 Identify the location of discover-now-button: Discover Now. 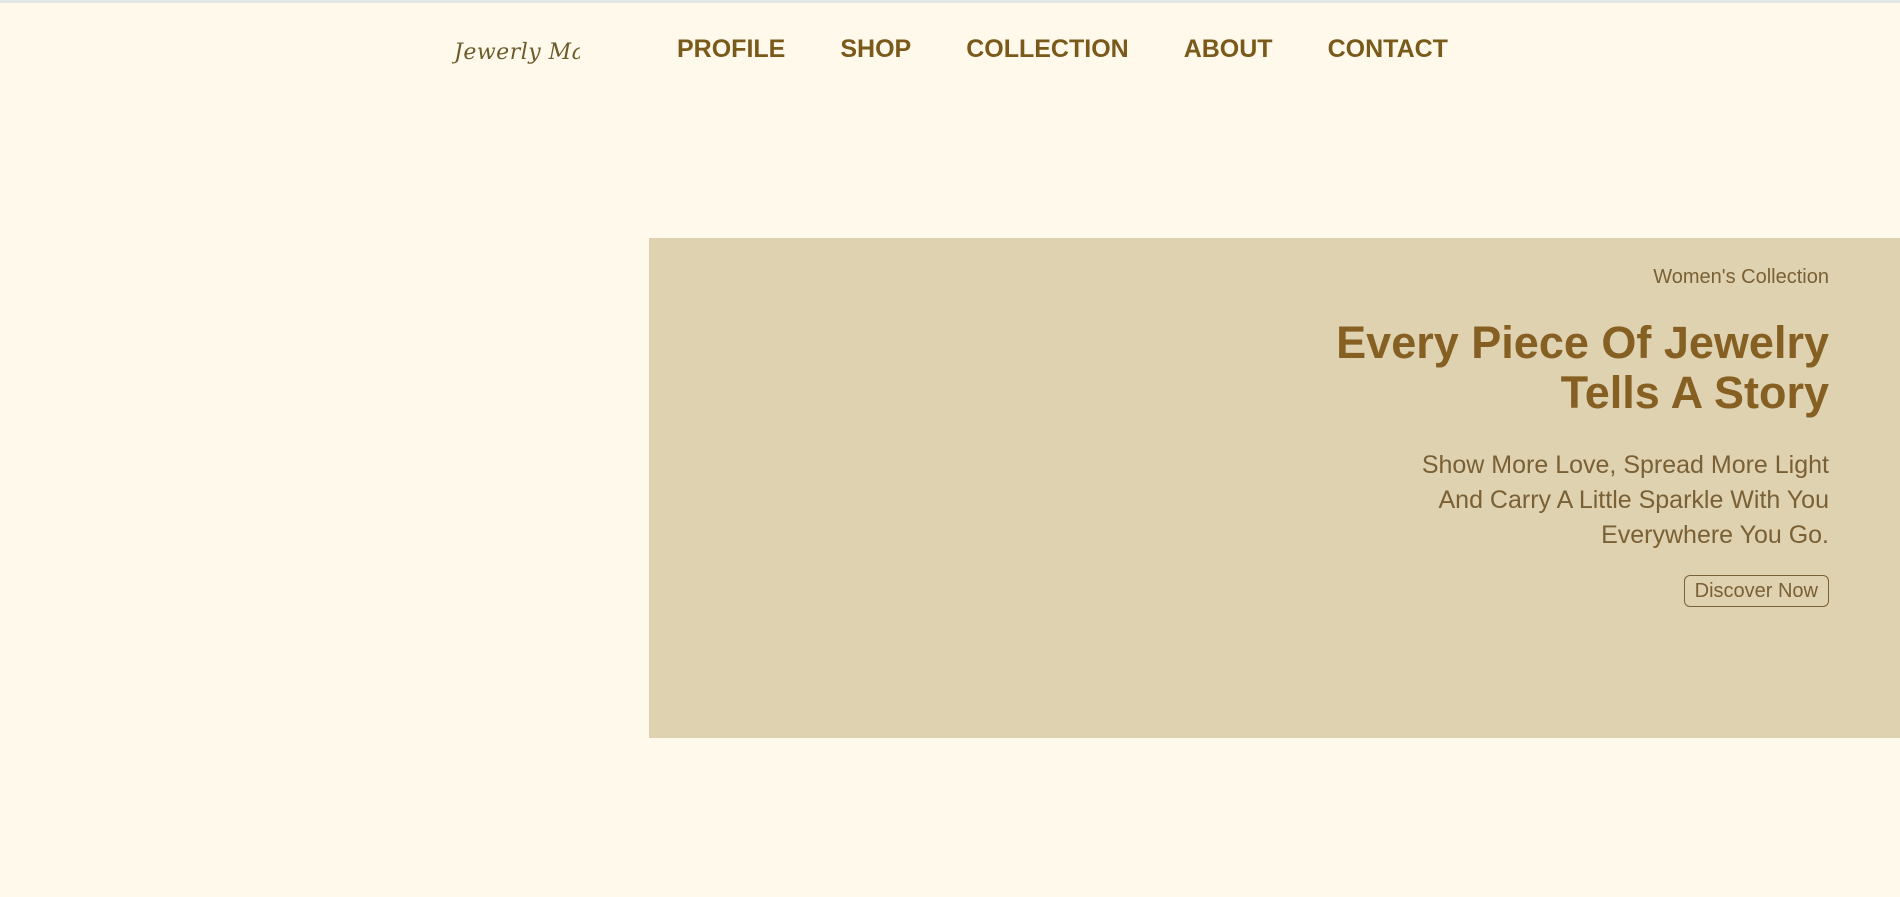
(1756, 591).